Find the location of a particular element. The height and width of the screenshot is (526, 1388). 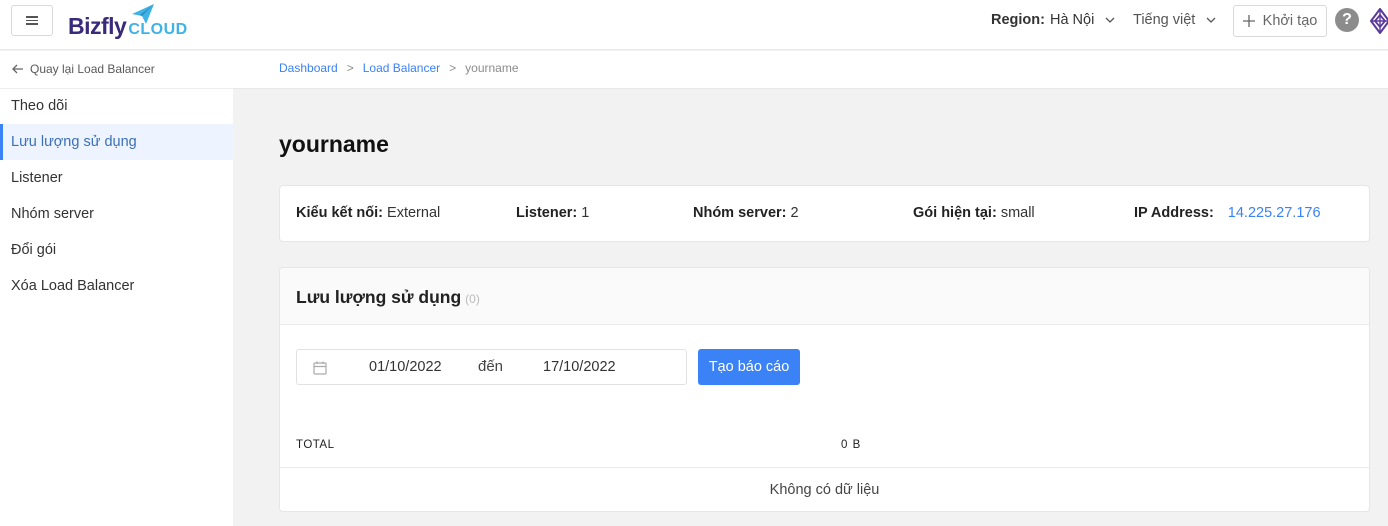

breadcrumb-current: yourname is located at coordinates (492, 68).